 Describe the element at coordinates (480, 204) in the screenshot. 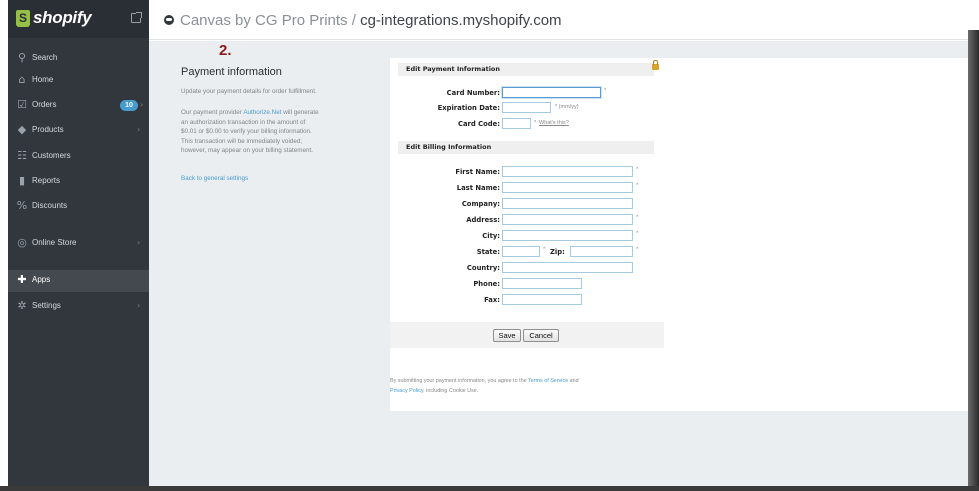

I see `company-label: Company:` at that location.